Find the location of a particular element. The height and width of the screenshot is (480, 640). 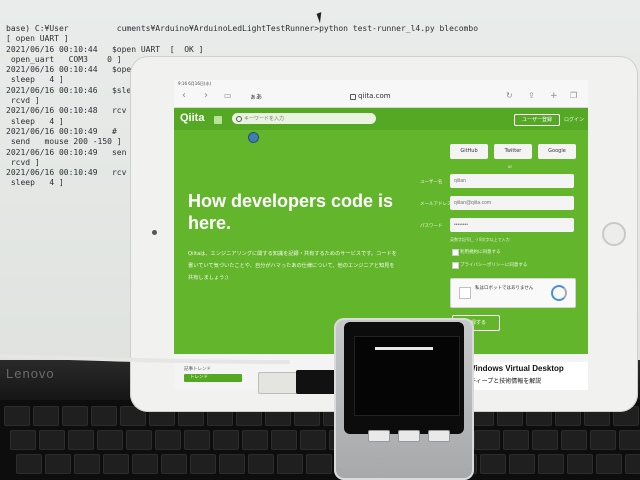

trend-section-label: 記事トレンド is located at coordinates (197, 369).